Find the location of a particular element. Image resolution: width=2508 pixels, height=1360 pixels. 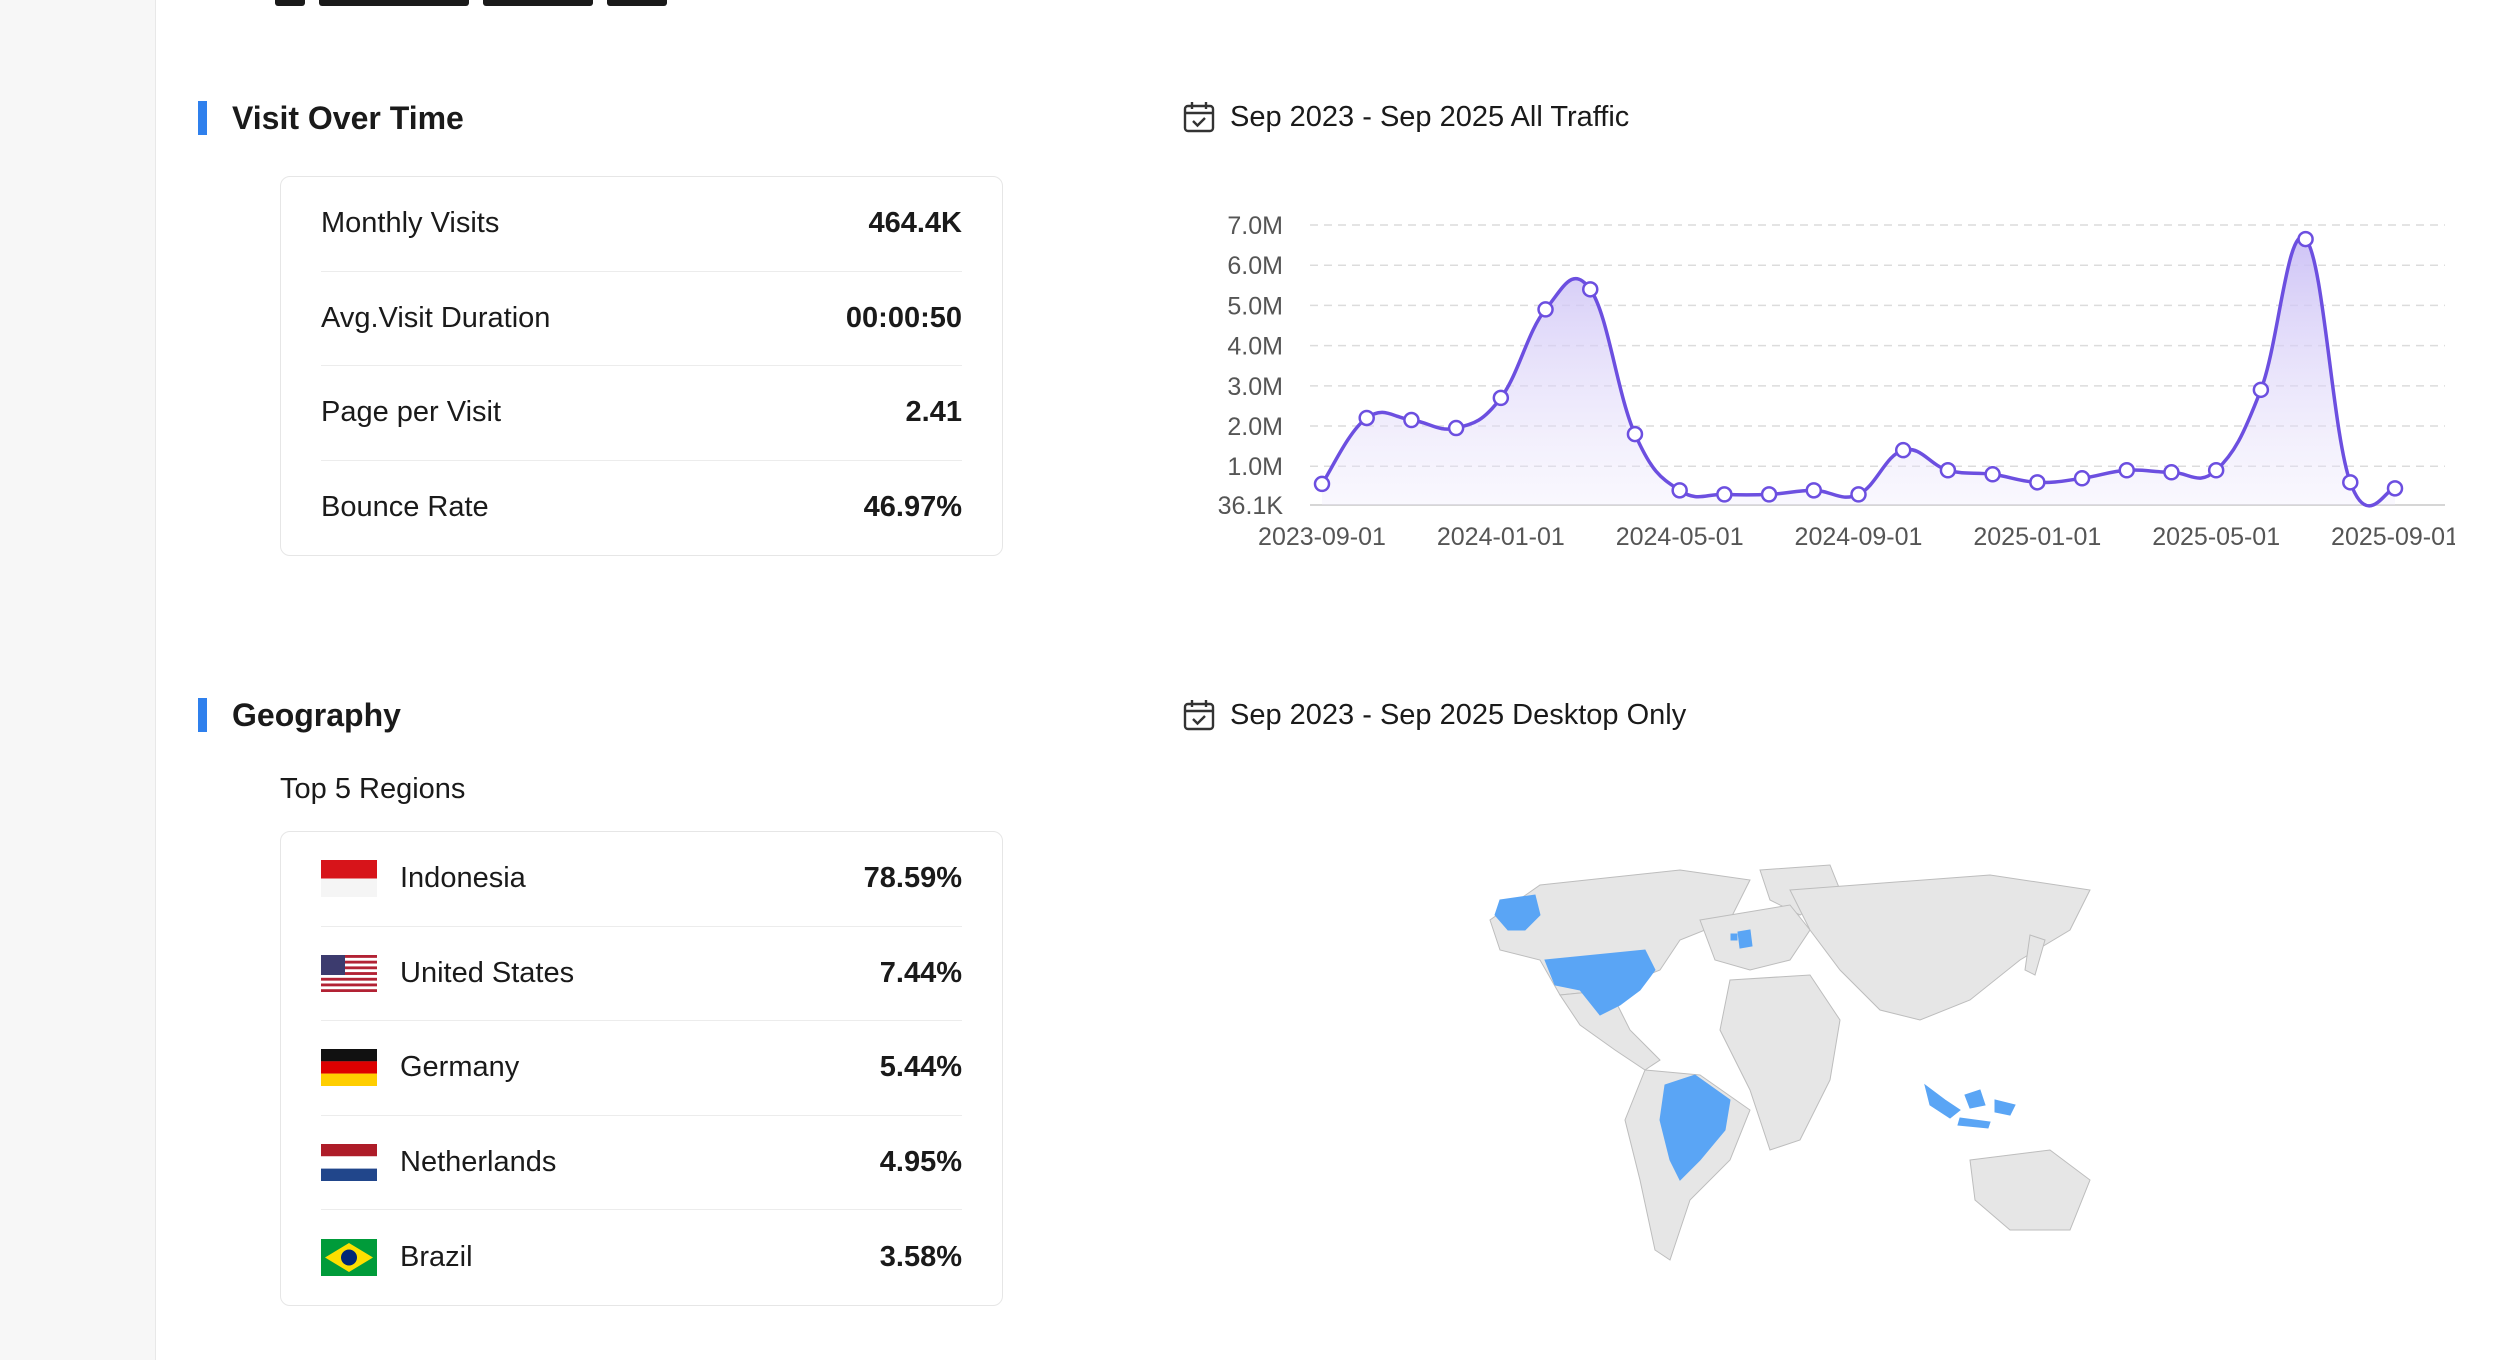

y-tick-label: 4.0M is located at coordinates (1255, 347).